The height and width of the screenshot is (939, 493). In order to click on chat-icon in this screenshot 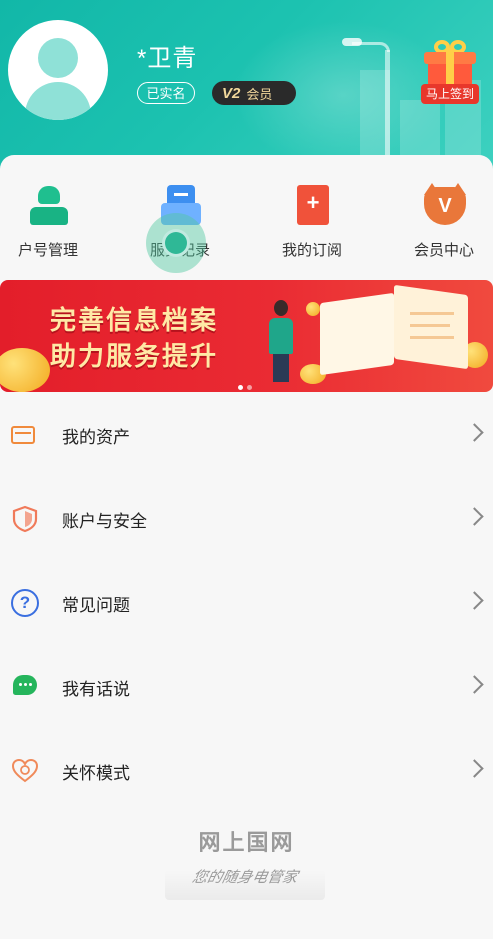, I will do `click(25, 687)`.